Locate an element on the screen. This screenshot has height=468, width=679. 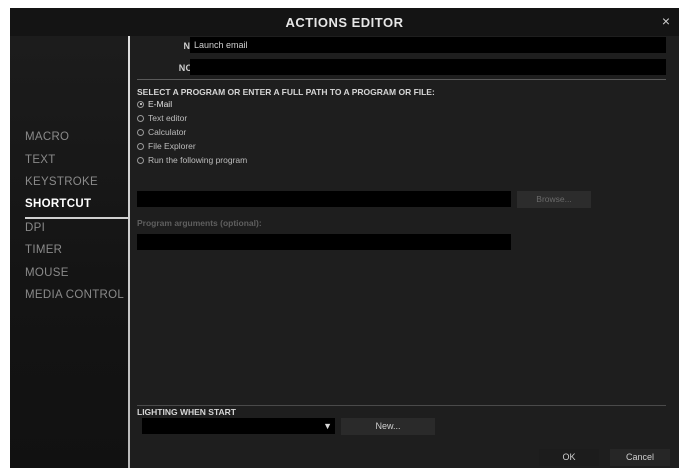
radio-text-editor: Text editor is located at coordinates (162, 118).